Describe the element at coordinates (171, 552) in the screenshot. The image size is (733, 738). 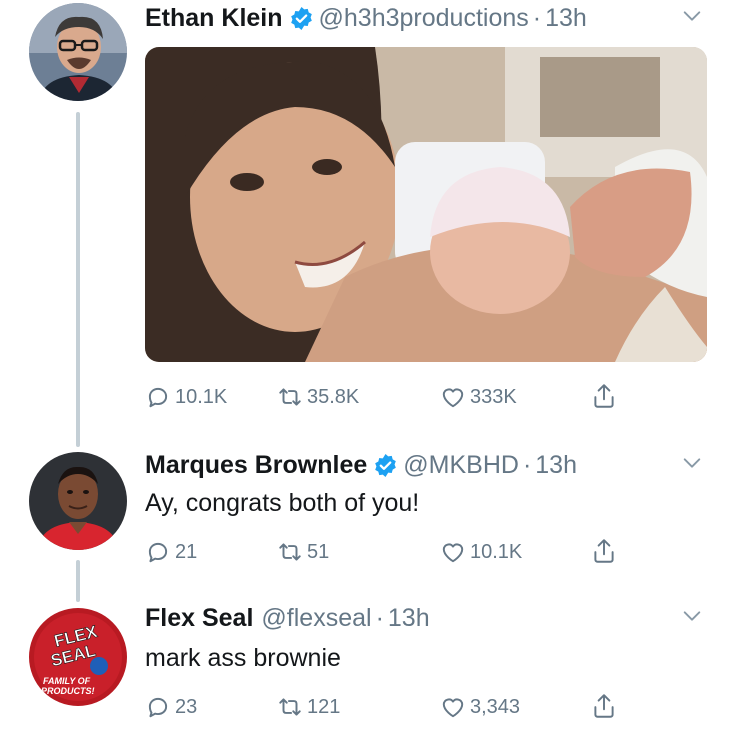
I see `reply-button: 21` at that location.